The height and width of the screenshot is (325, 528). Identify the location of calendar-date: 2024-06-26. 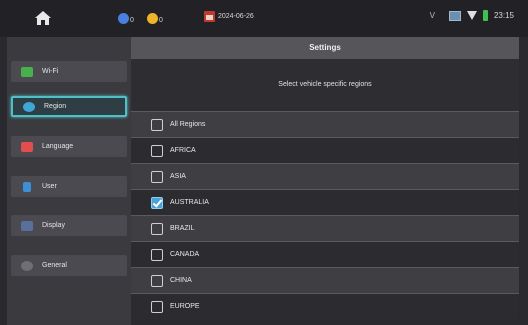
(229, 16).